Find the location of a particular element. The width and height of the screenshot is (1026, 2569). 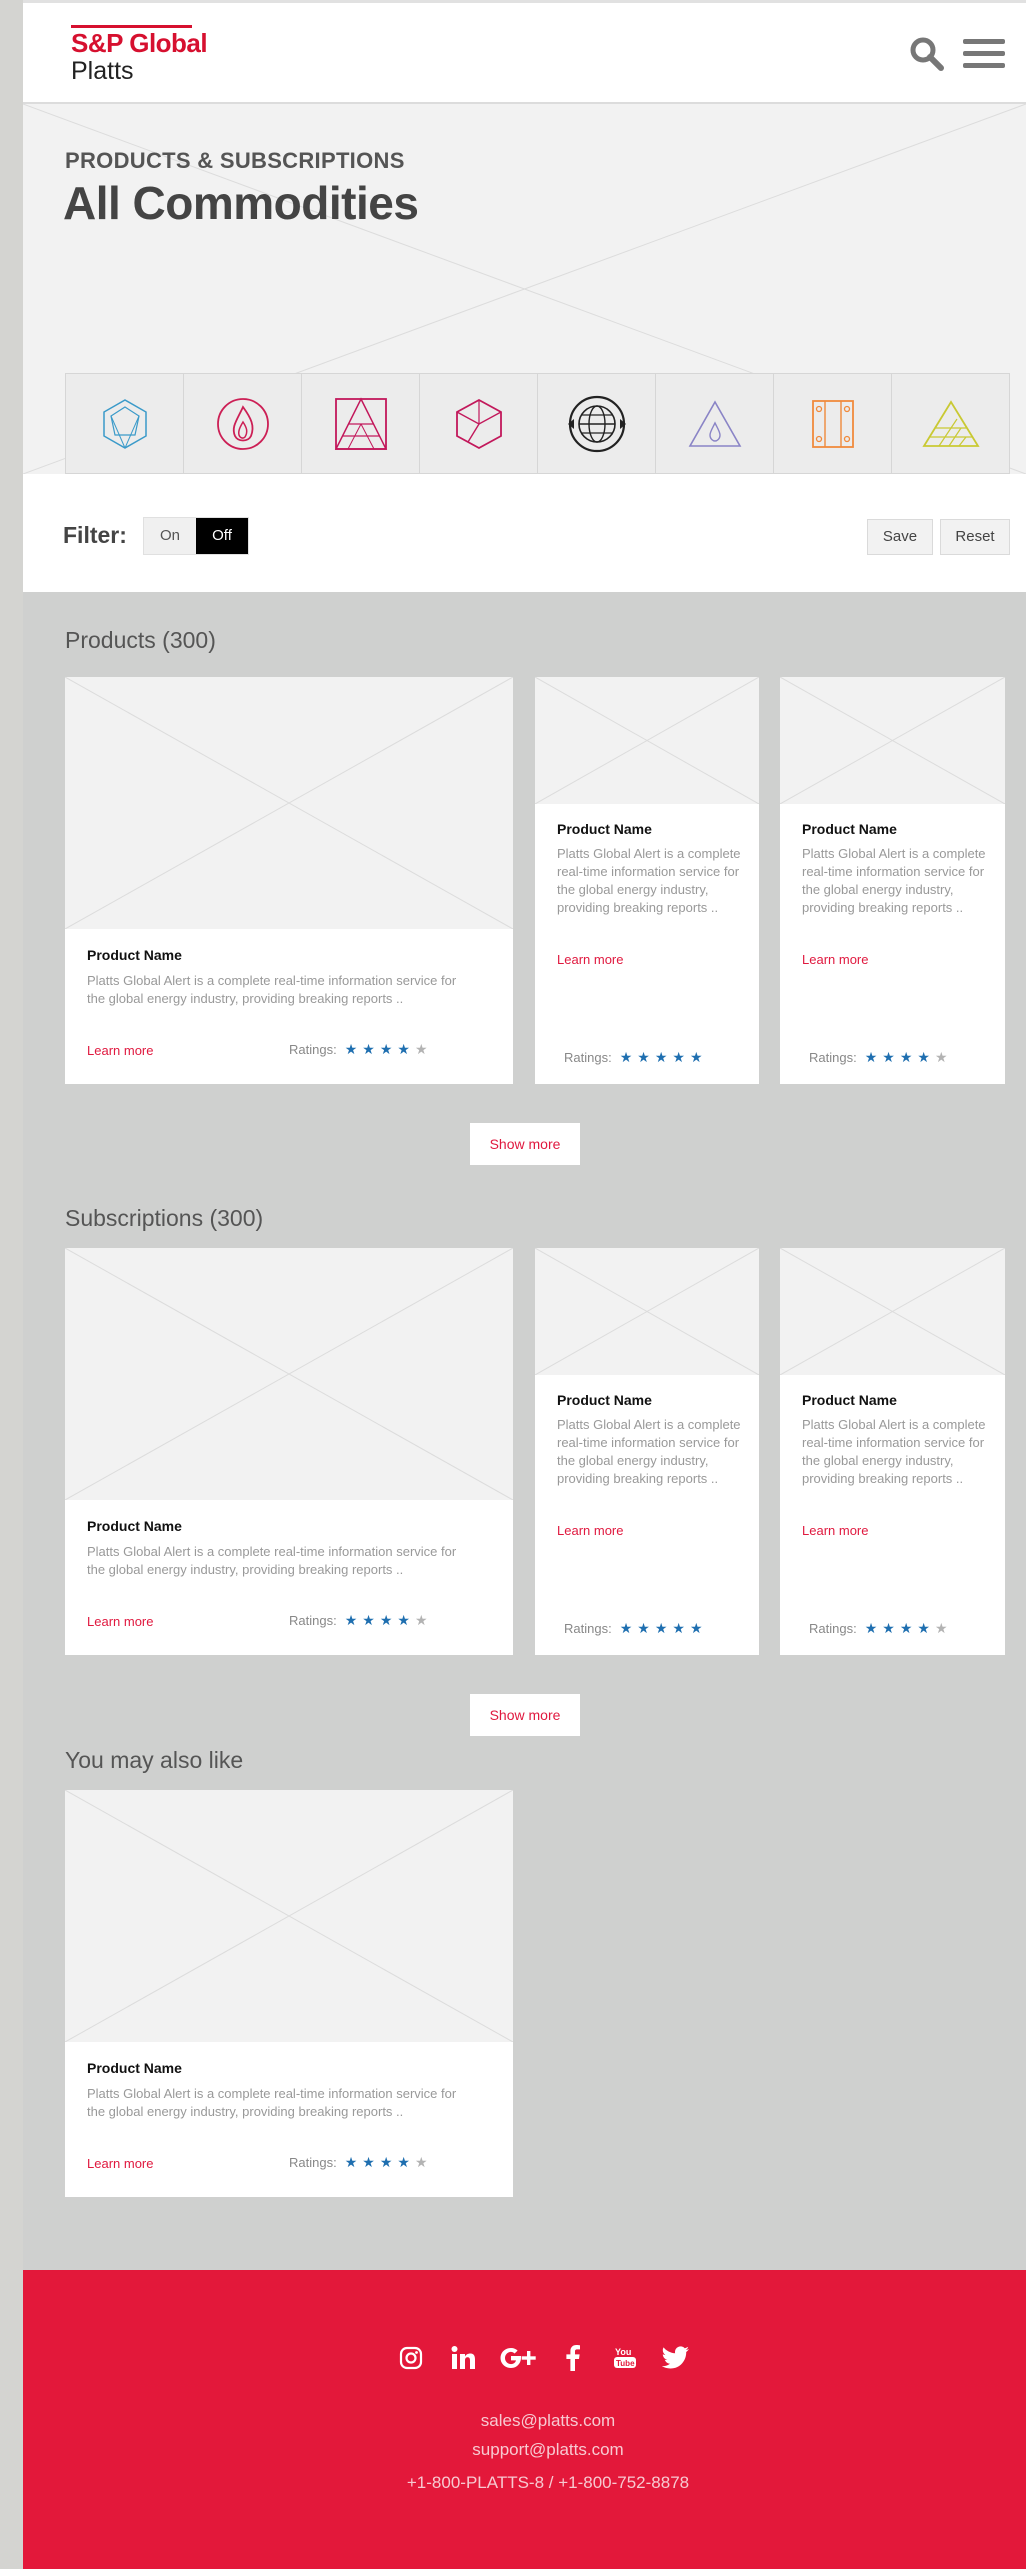

triangle-drop-icon is located at coordinates (714, 423).